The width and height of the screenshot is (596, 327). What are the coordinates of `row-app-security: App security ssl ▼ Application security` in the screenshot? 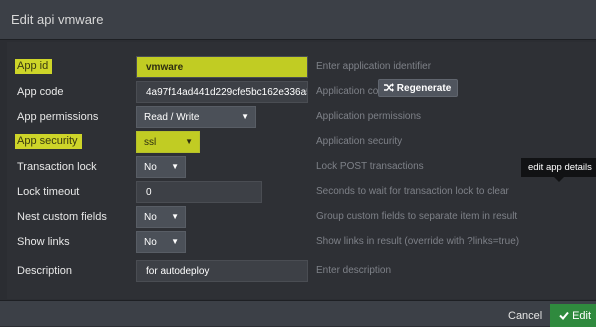 It's located at (301, 143).